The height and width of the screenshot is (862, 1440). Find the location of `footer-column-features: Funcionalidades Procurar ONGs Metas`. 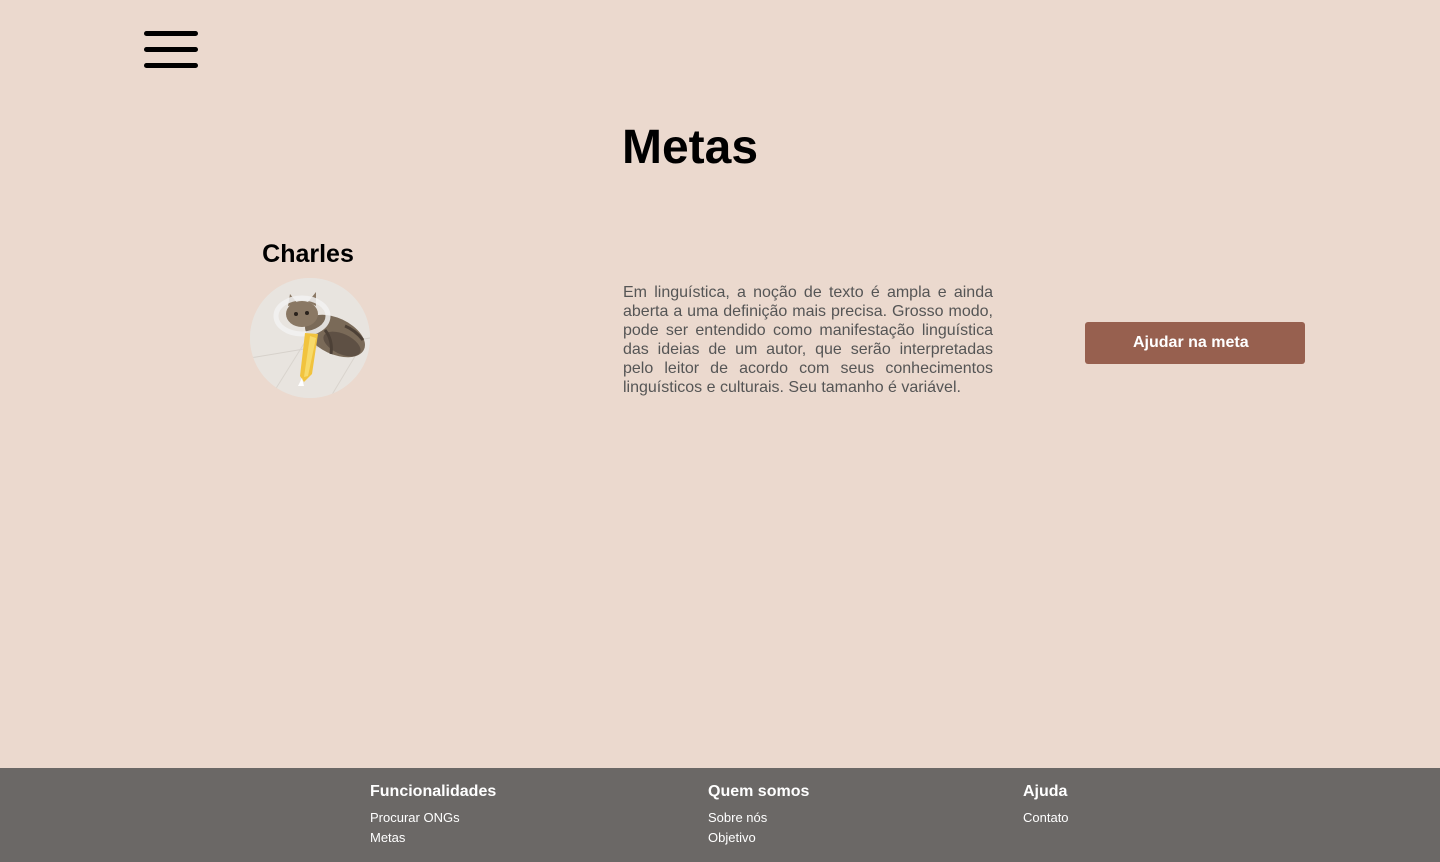

footer-column-features: Funcionalidades Procurar ONGs Metas is located at coordinates (433, 815).